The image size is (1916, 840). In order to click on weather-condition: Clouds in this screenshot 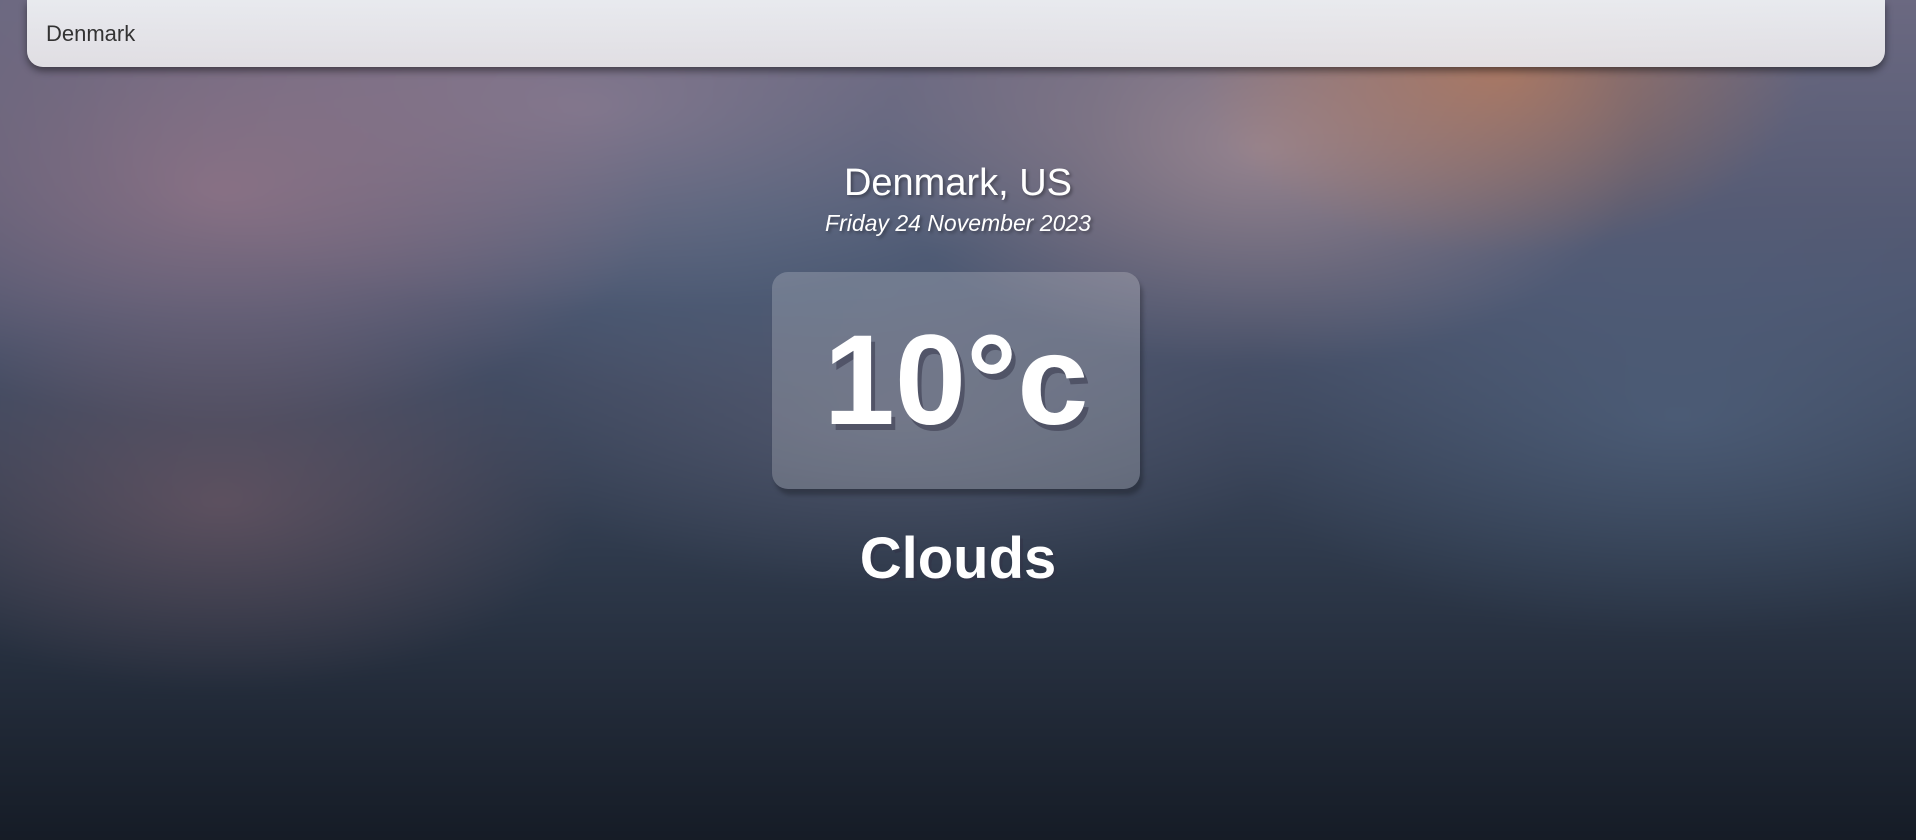, I will do `click(958, 558)`.